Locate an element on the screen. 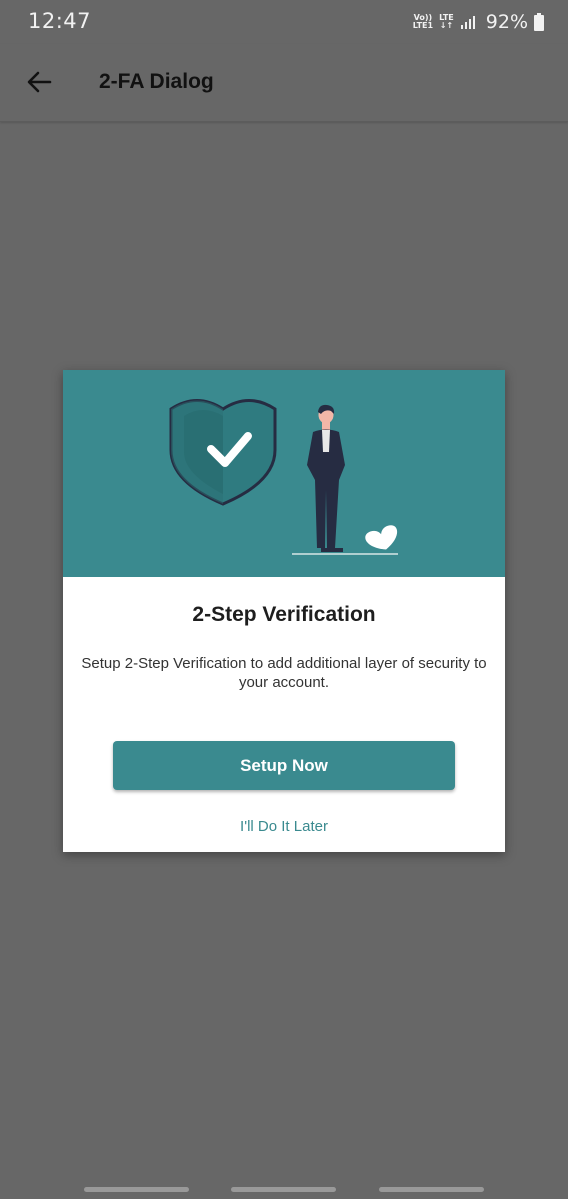 The height and width of the screenshot is (1199, 568). lte-indicator: LTE ↓↑ is located at coordinates (446, 22).